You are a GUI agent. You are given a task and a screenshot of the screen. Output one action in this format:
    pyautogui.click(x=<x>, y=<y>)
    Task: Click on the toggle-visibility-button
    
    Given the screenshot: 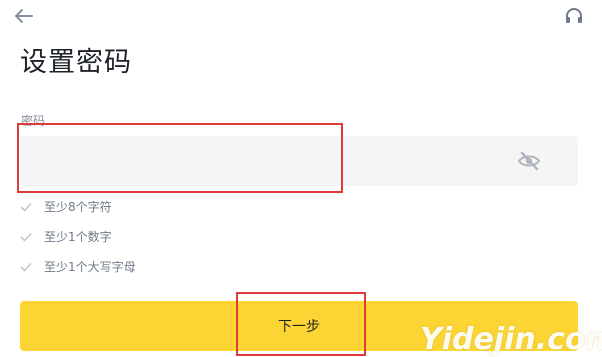 What is the action you would take?
    pyautogui.click(x=529, y=161)
    